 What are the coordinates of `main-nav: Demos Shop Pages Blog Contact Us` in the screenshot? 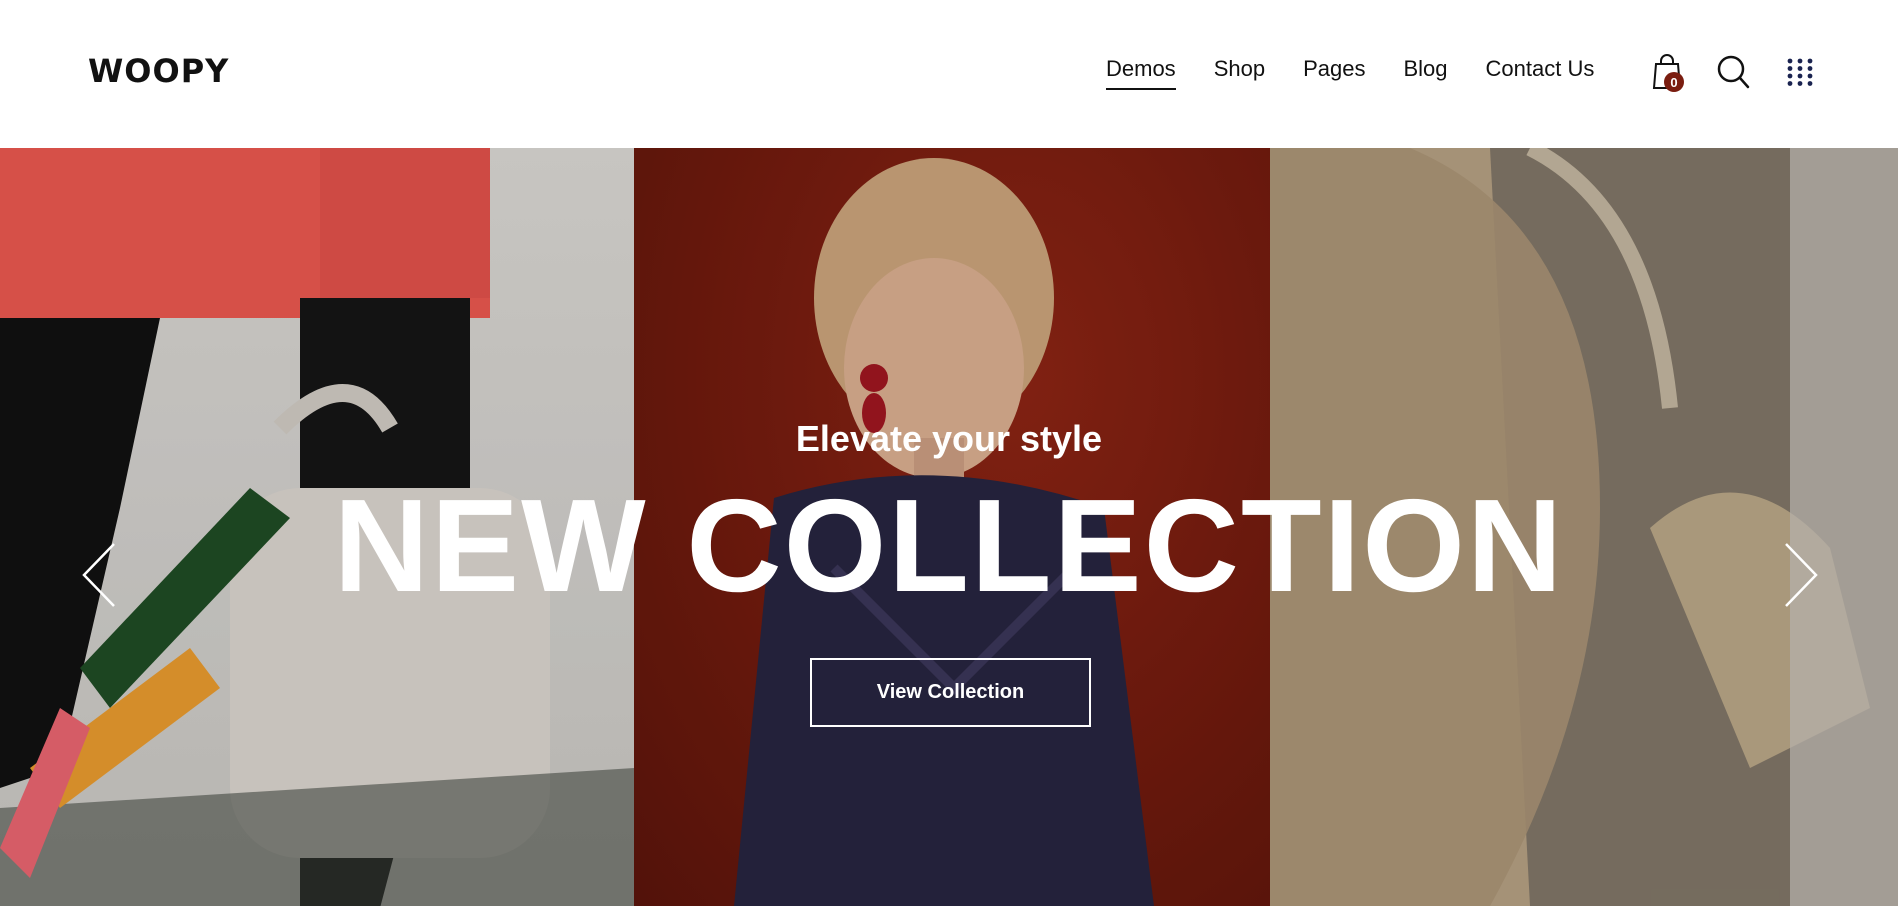 It's located at (1350, 73).